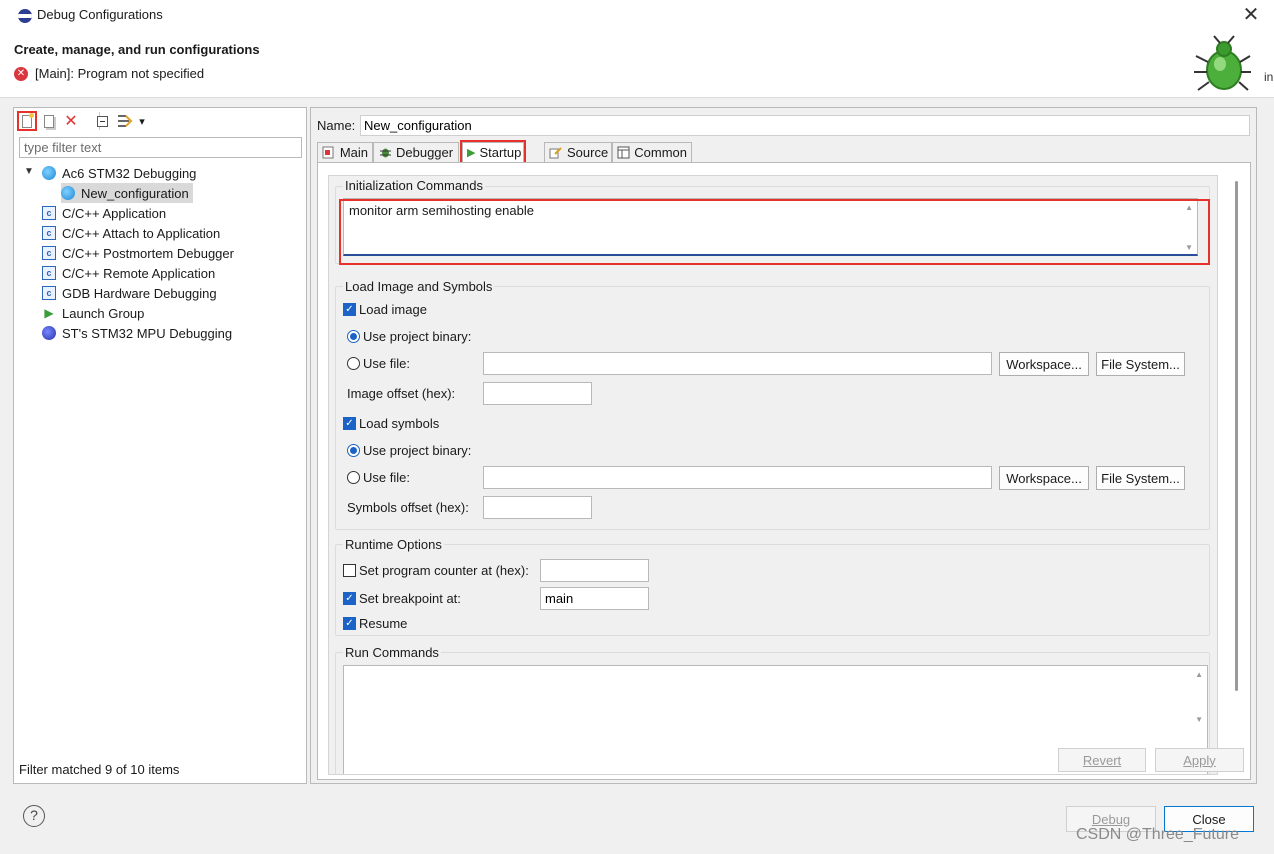 The width and height of the screenshot is (1274, 854). Describe the element at coordinates (594, 598) in the screenshot. I see `breakpoint-input` at that location.